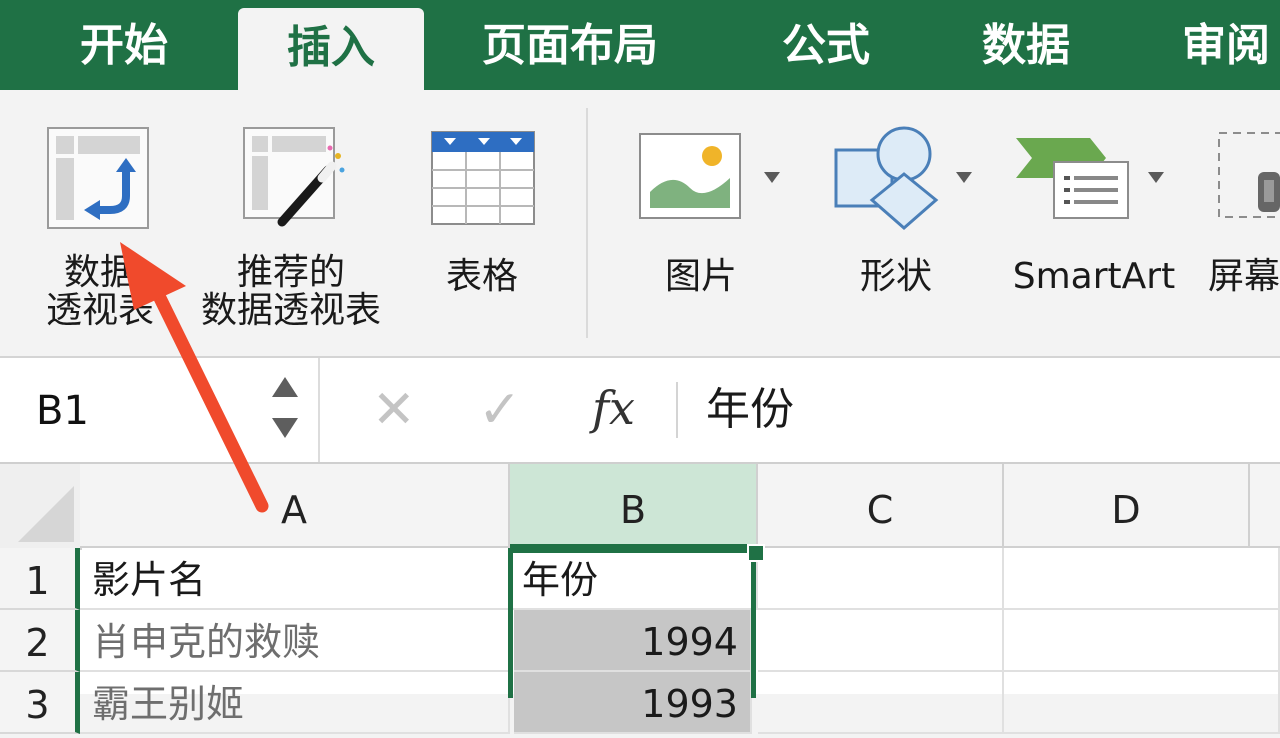 The width and height of the screenshot is (1280, 738). Describe the element at coordinates (1142, 703) in the screenshot. I see `cell-d3` at that location.